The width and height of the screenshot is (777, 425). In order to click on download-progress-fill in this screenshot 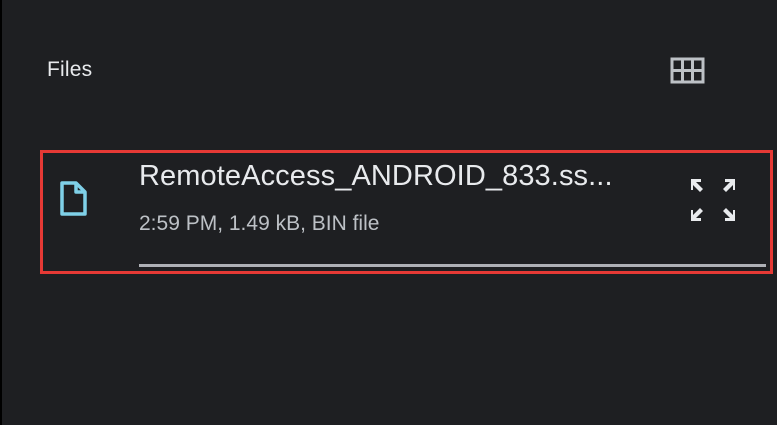, I will do `click(452, 265)`.